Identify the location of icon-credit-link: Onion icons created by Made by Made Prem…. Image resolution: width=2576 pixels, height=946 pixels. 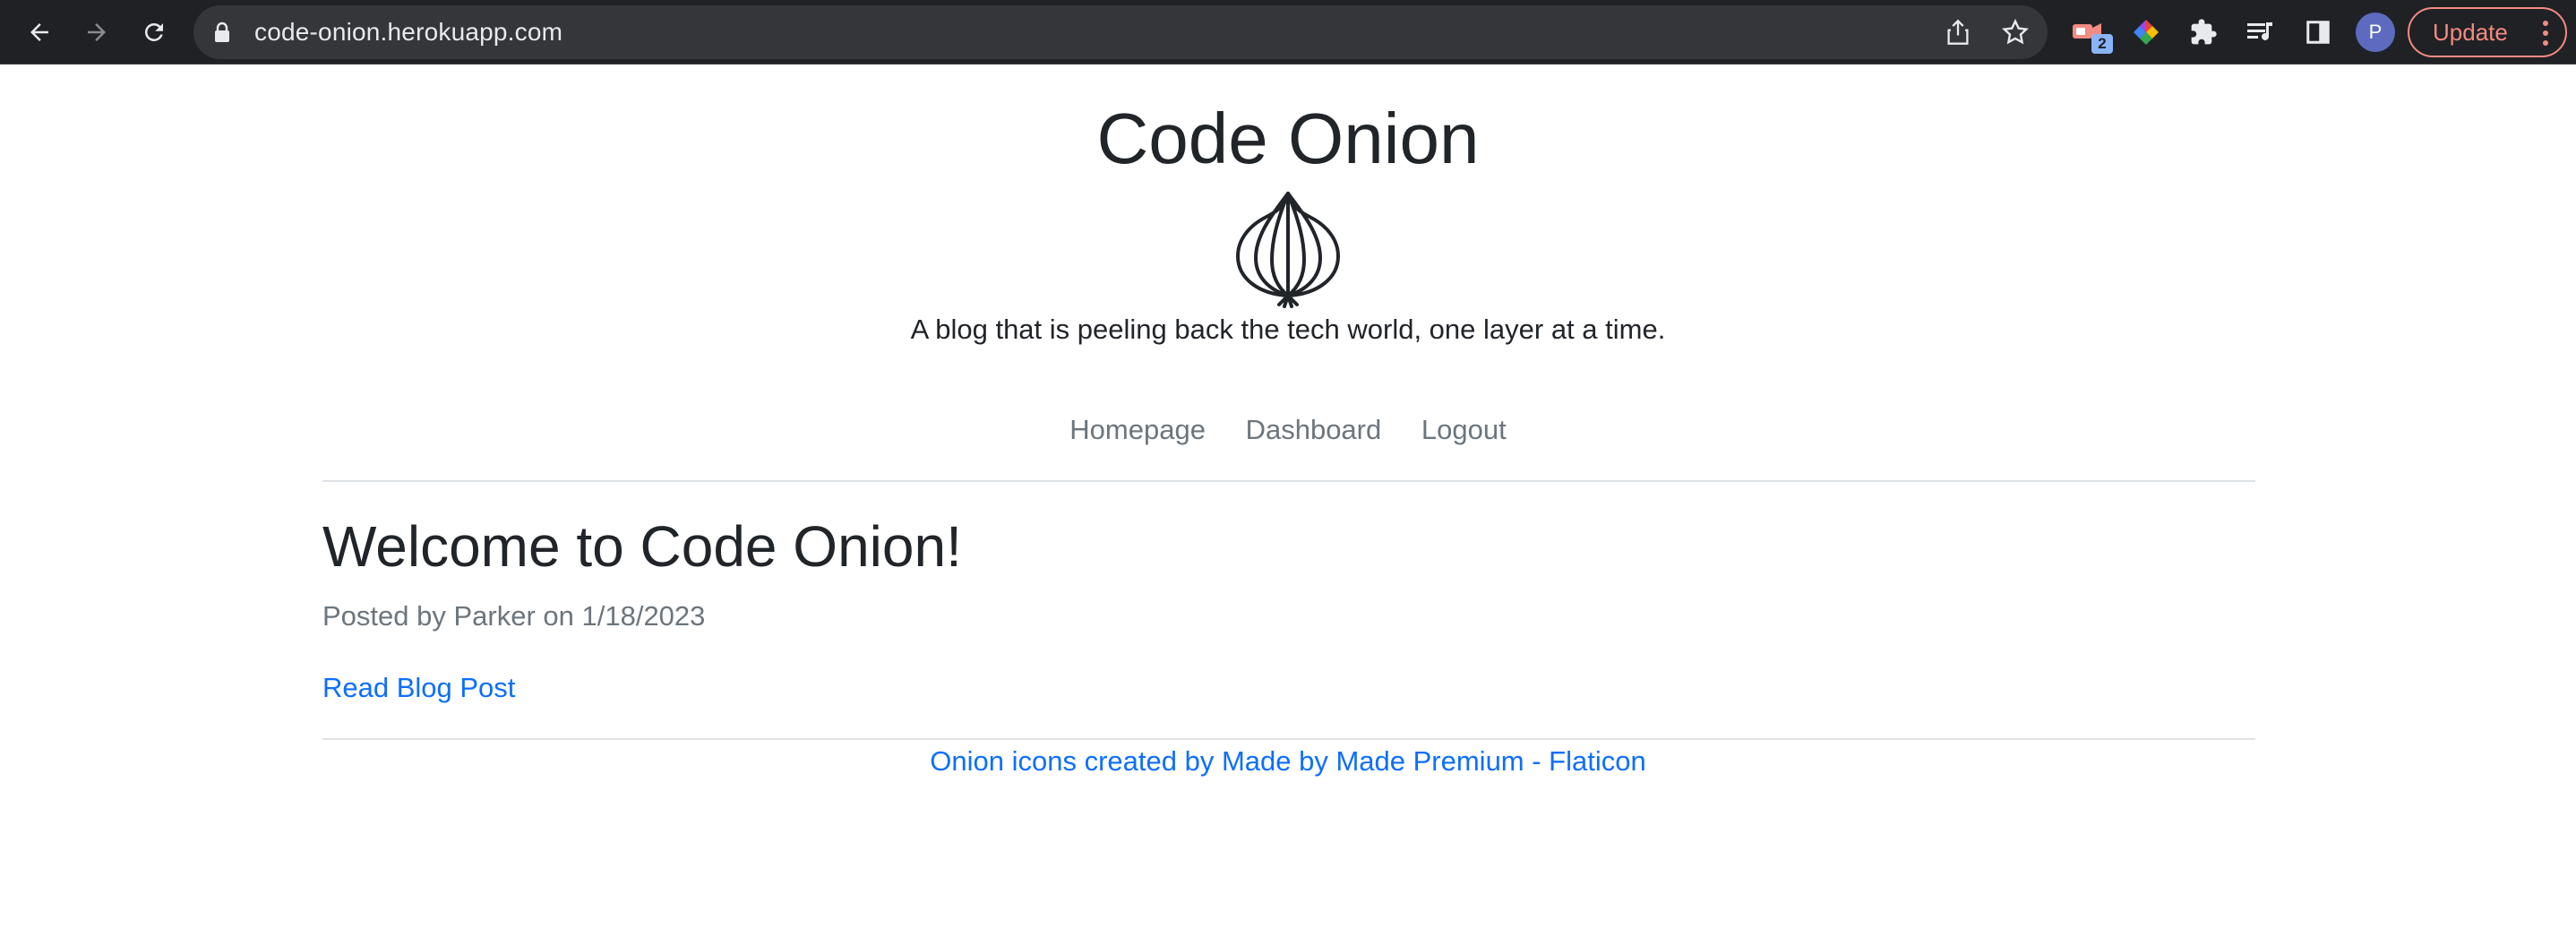
(1287, 761).